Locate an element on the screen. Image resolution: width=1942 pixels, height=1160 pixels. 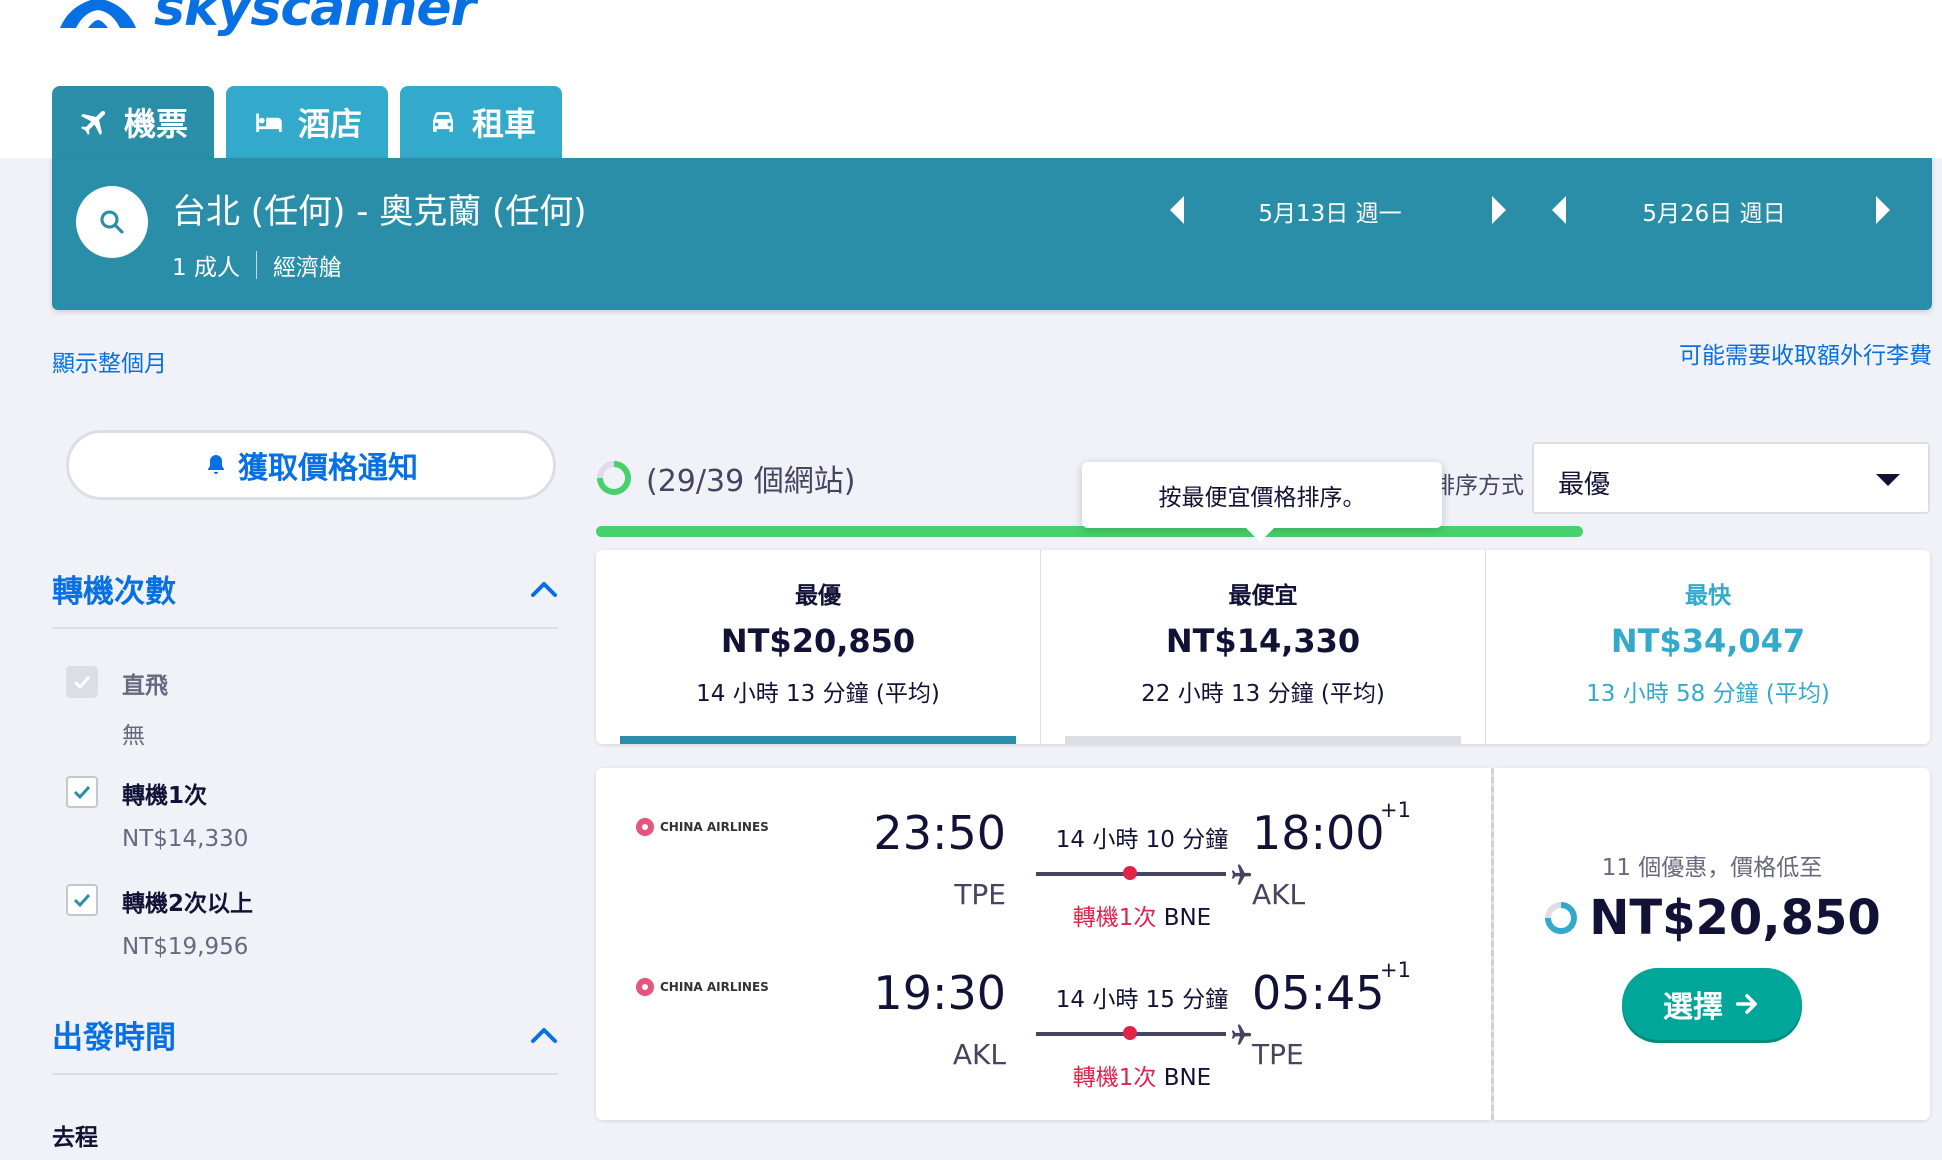
sort-dropdown: 最優 is located at coordinates (1731, 478).